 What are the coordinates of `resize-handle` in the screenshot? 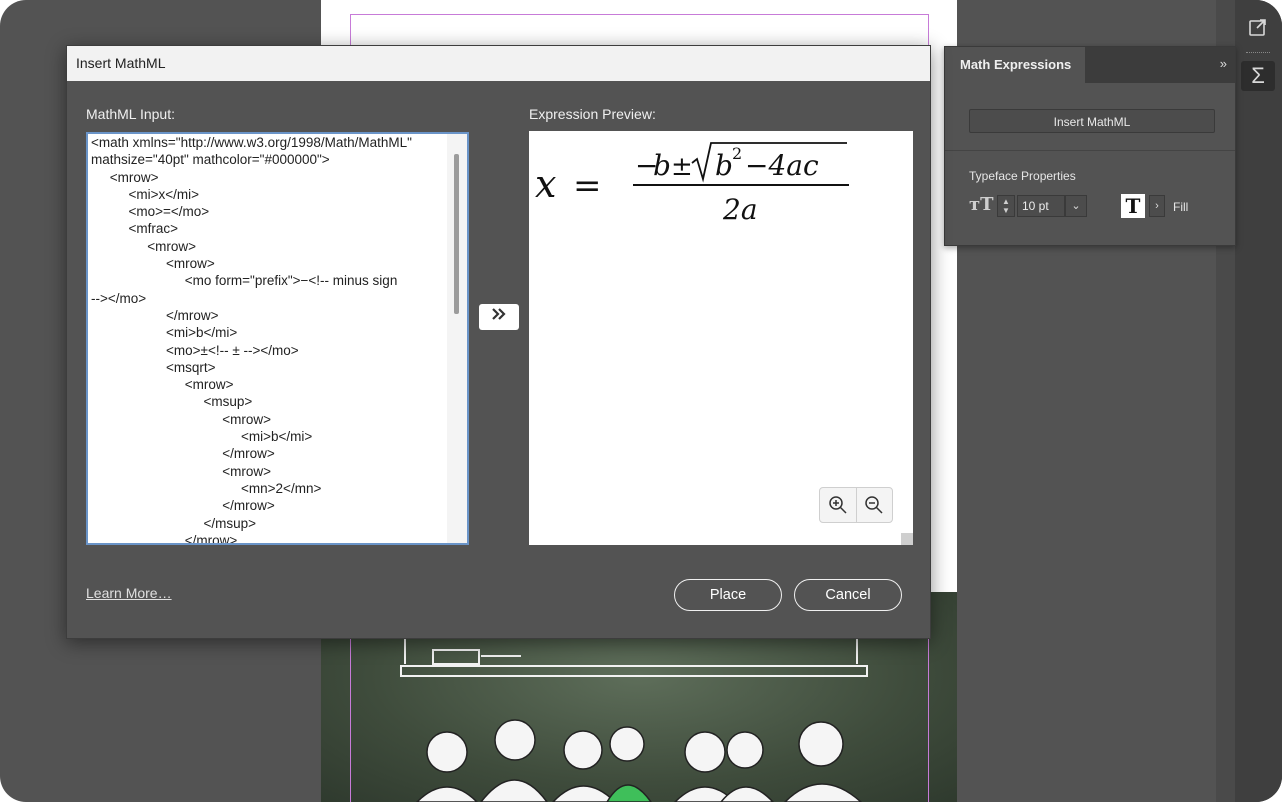 It's located at (907, 539).